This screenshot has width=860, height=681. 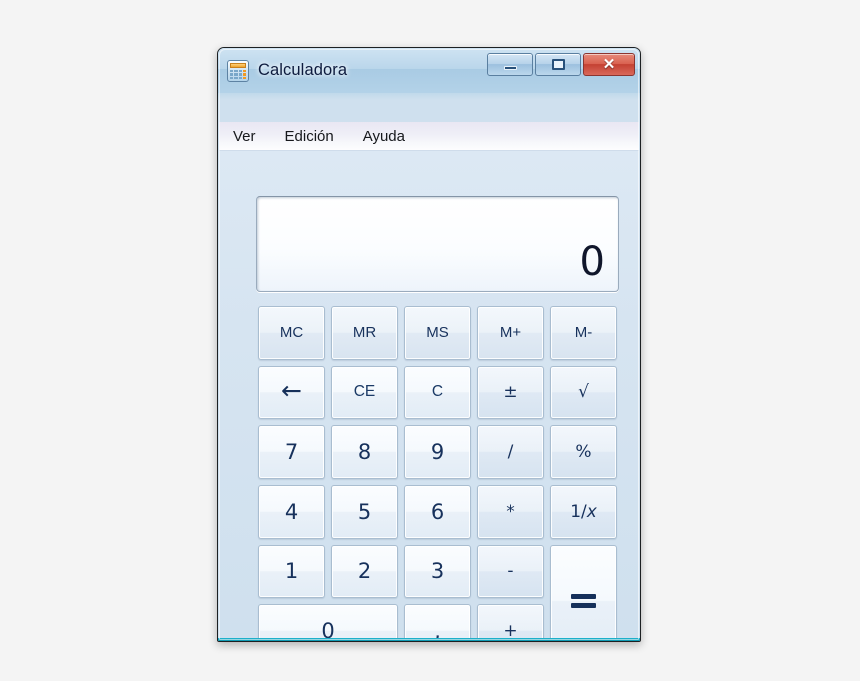 I want to click on key-label: ±, so click(x=510, y=392).